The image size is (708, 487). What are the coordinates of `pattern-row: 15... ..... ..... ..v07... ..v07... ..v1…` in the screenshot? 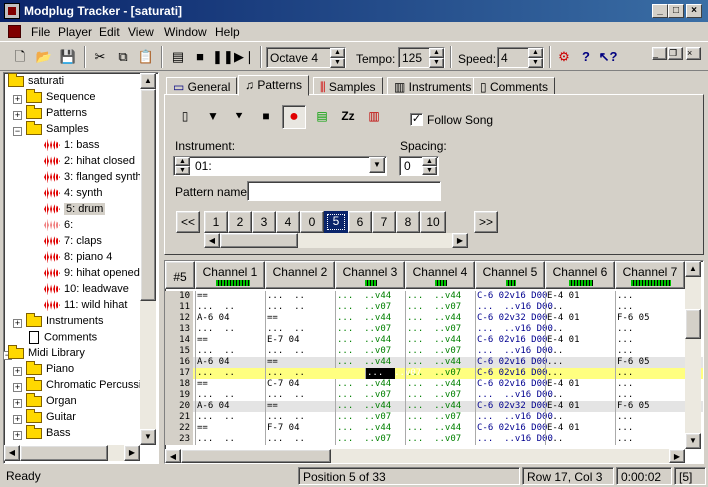 It's located at (434, 351).